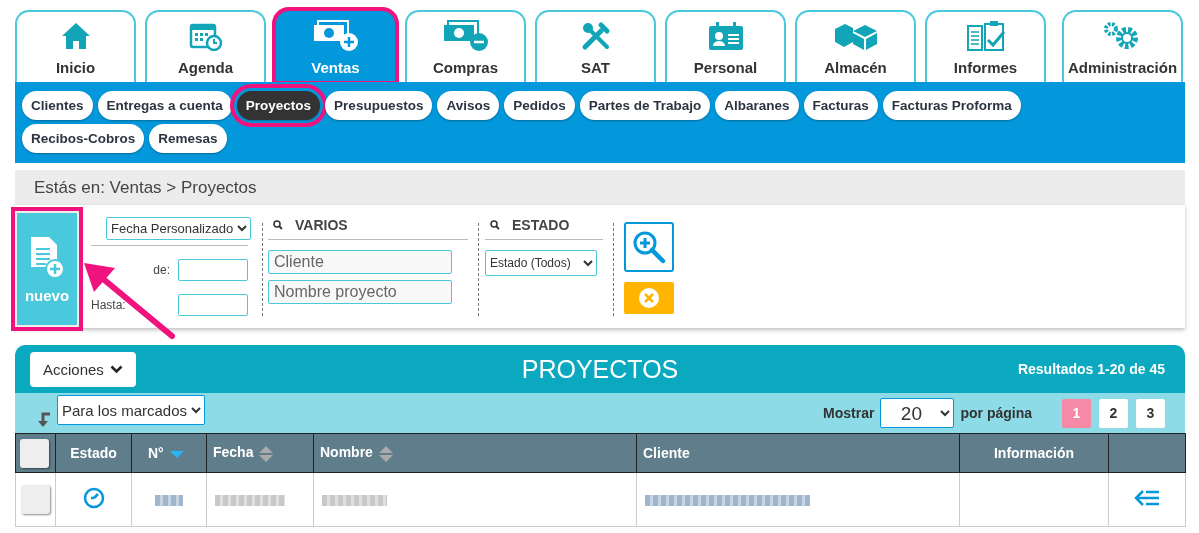  I want to click on breadcrumb: Estás en: Ventas > Proyectos, so click(145, 187).